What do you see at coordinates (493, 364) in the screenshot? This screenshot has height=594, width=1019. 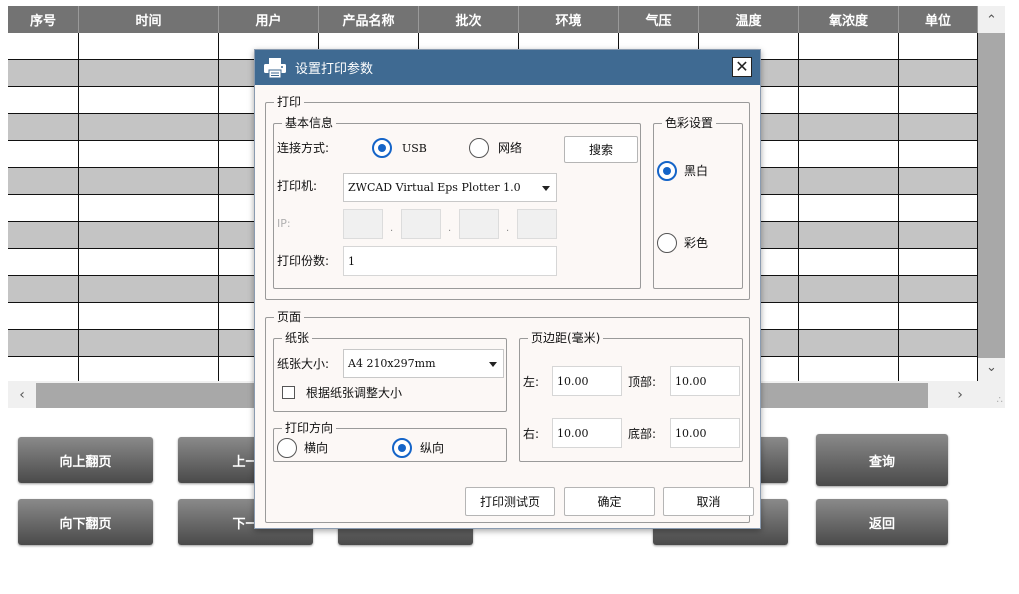 I see `chevron-down-icon` at bounding box center [493, 364].